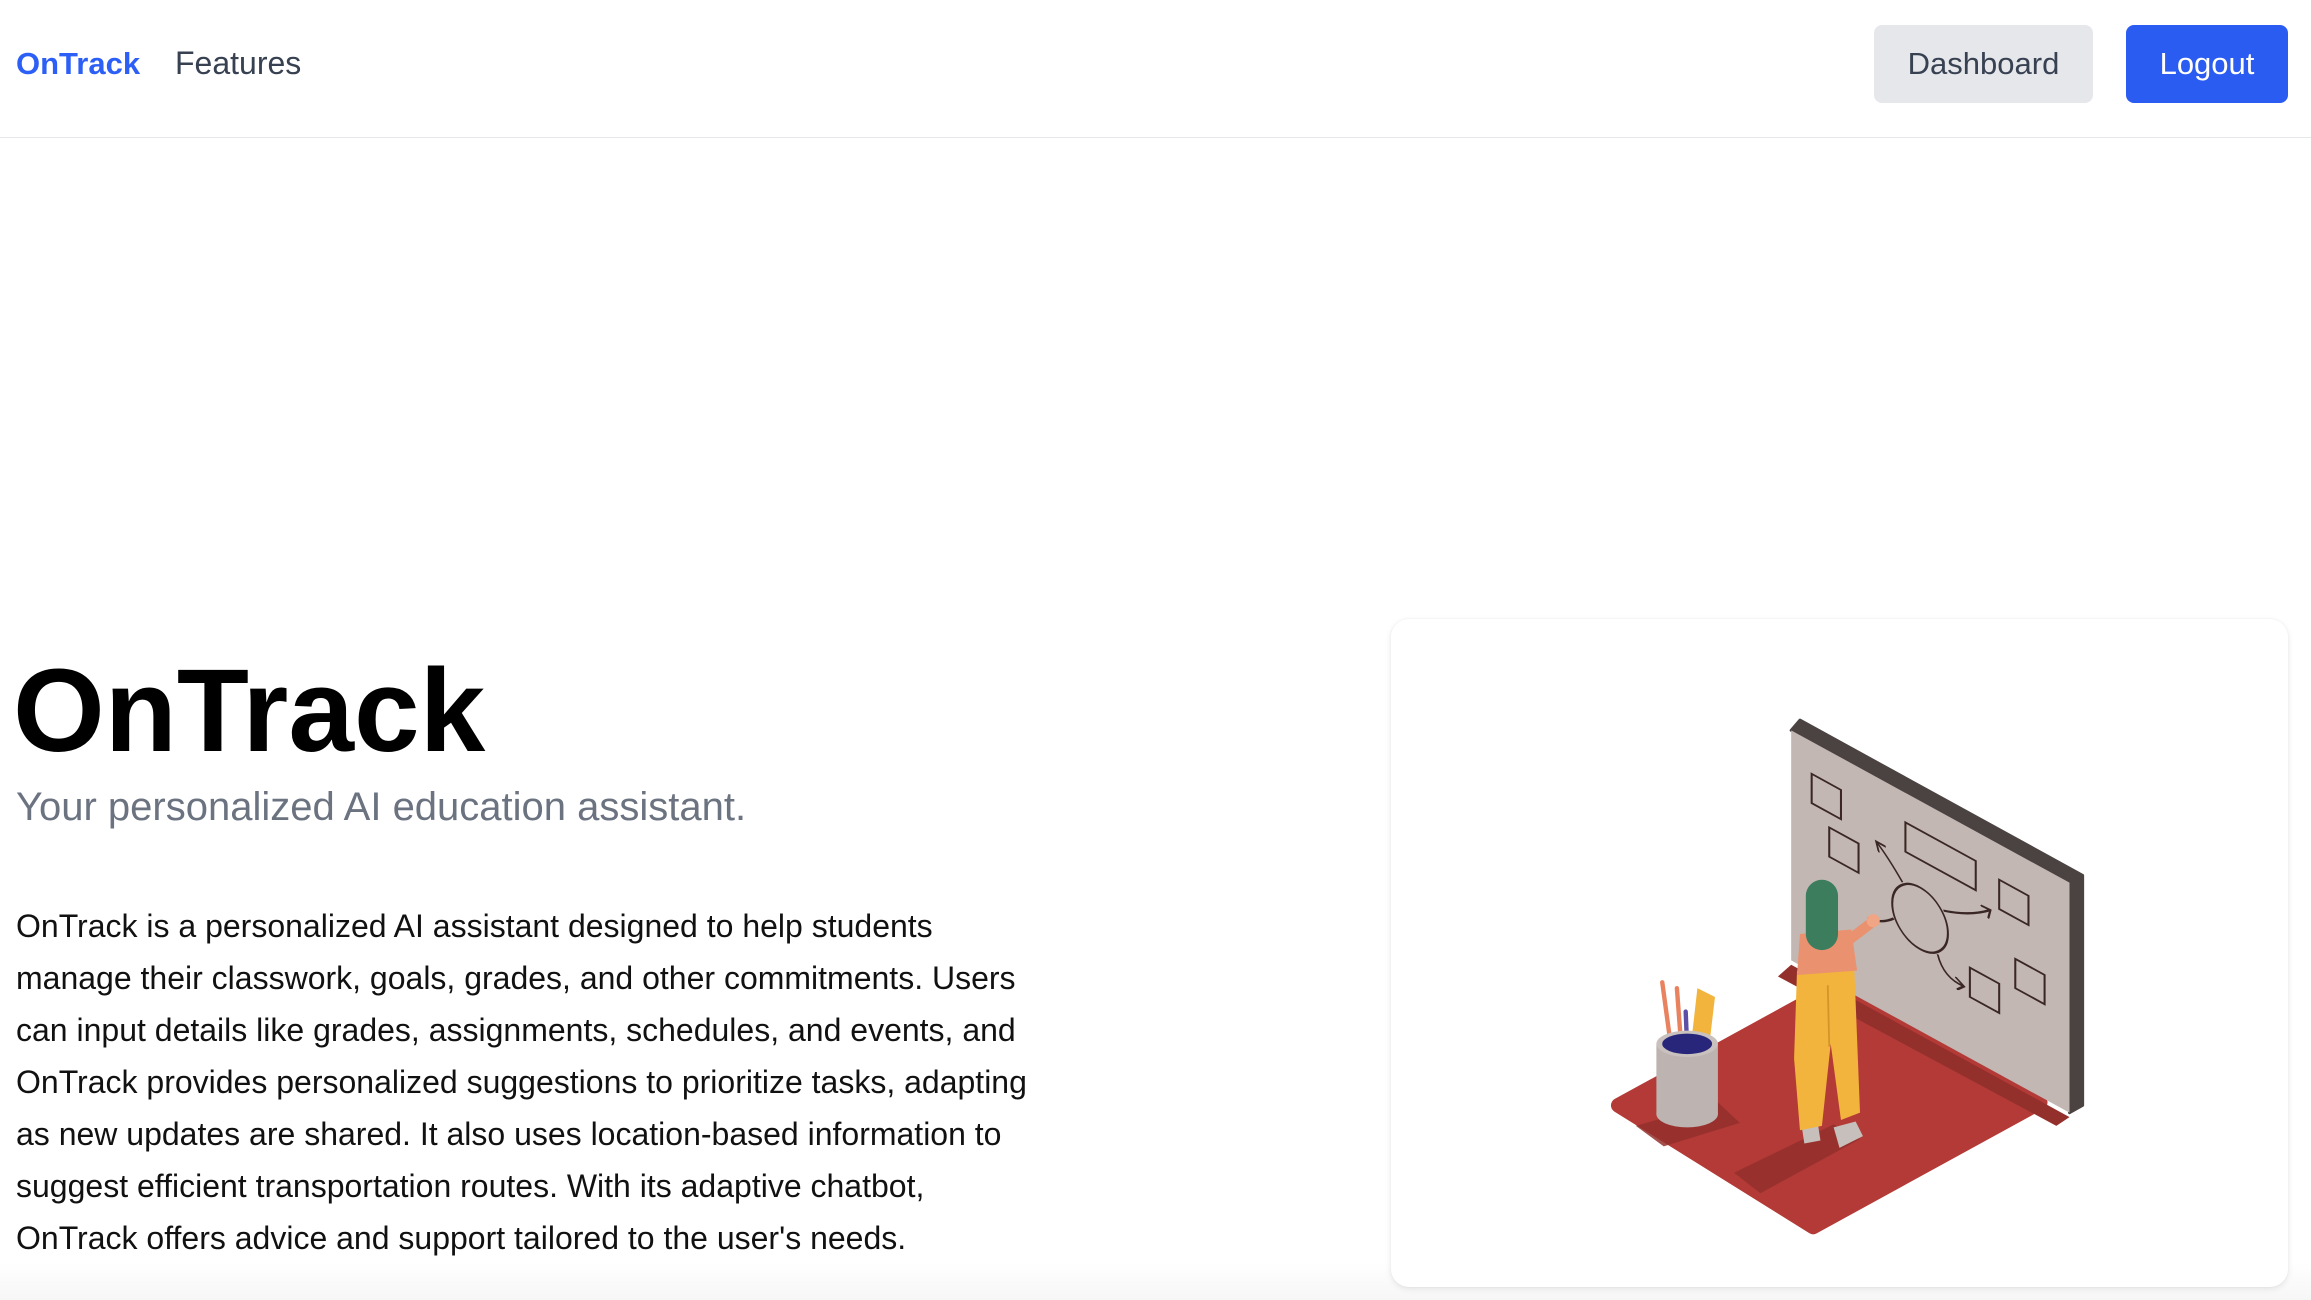  Describe the element at coordinates (1687, 1054) in the screenshot. I see `pencil-cup` at that location.